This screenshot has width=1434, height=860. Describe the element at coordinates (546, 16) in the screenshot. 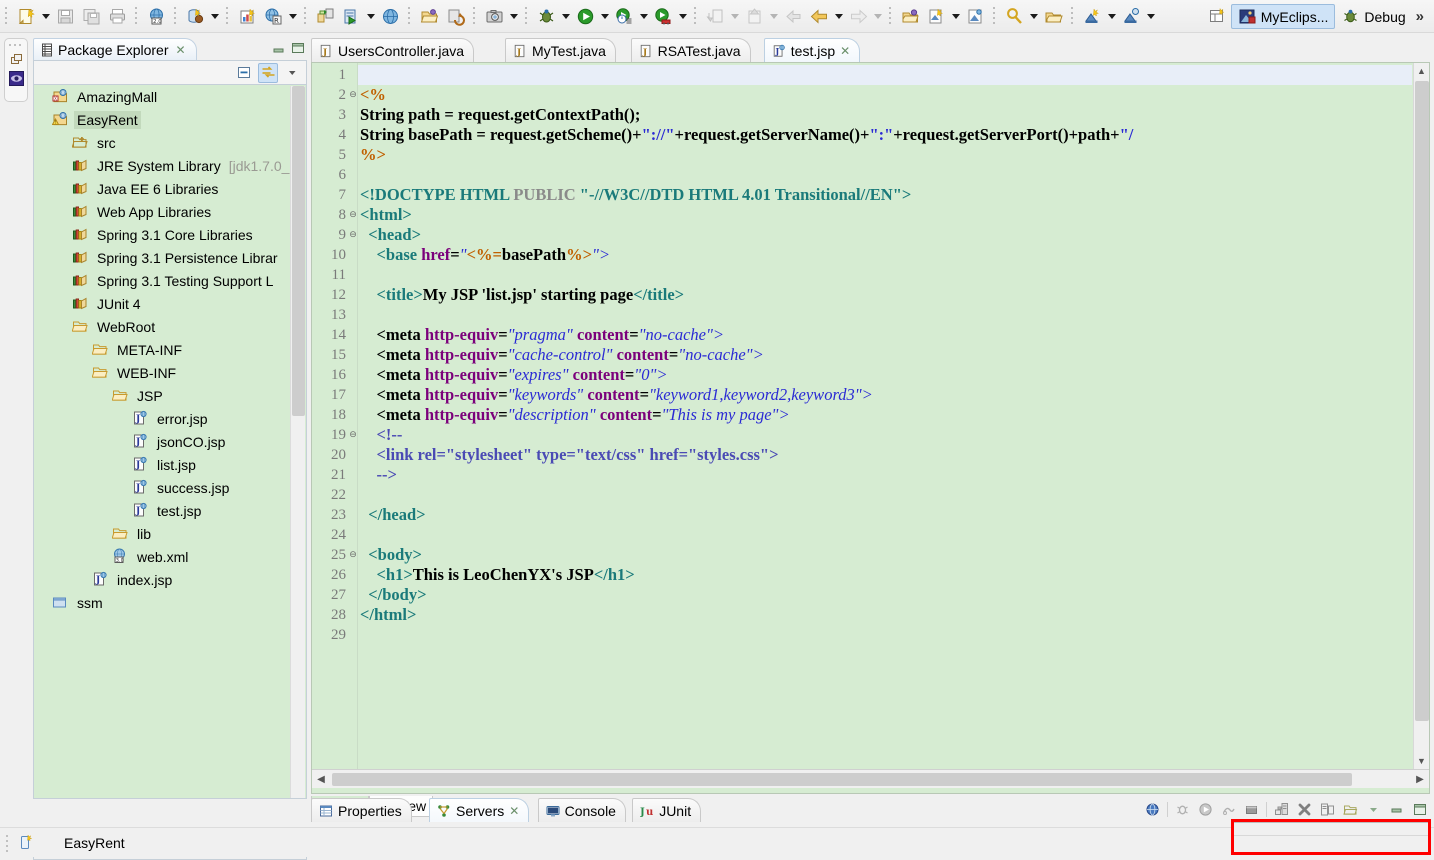

I see `debug-icon` at that location.